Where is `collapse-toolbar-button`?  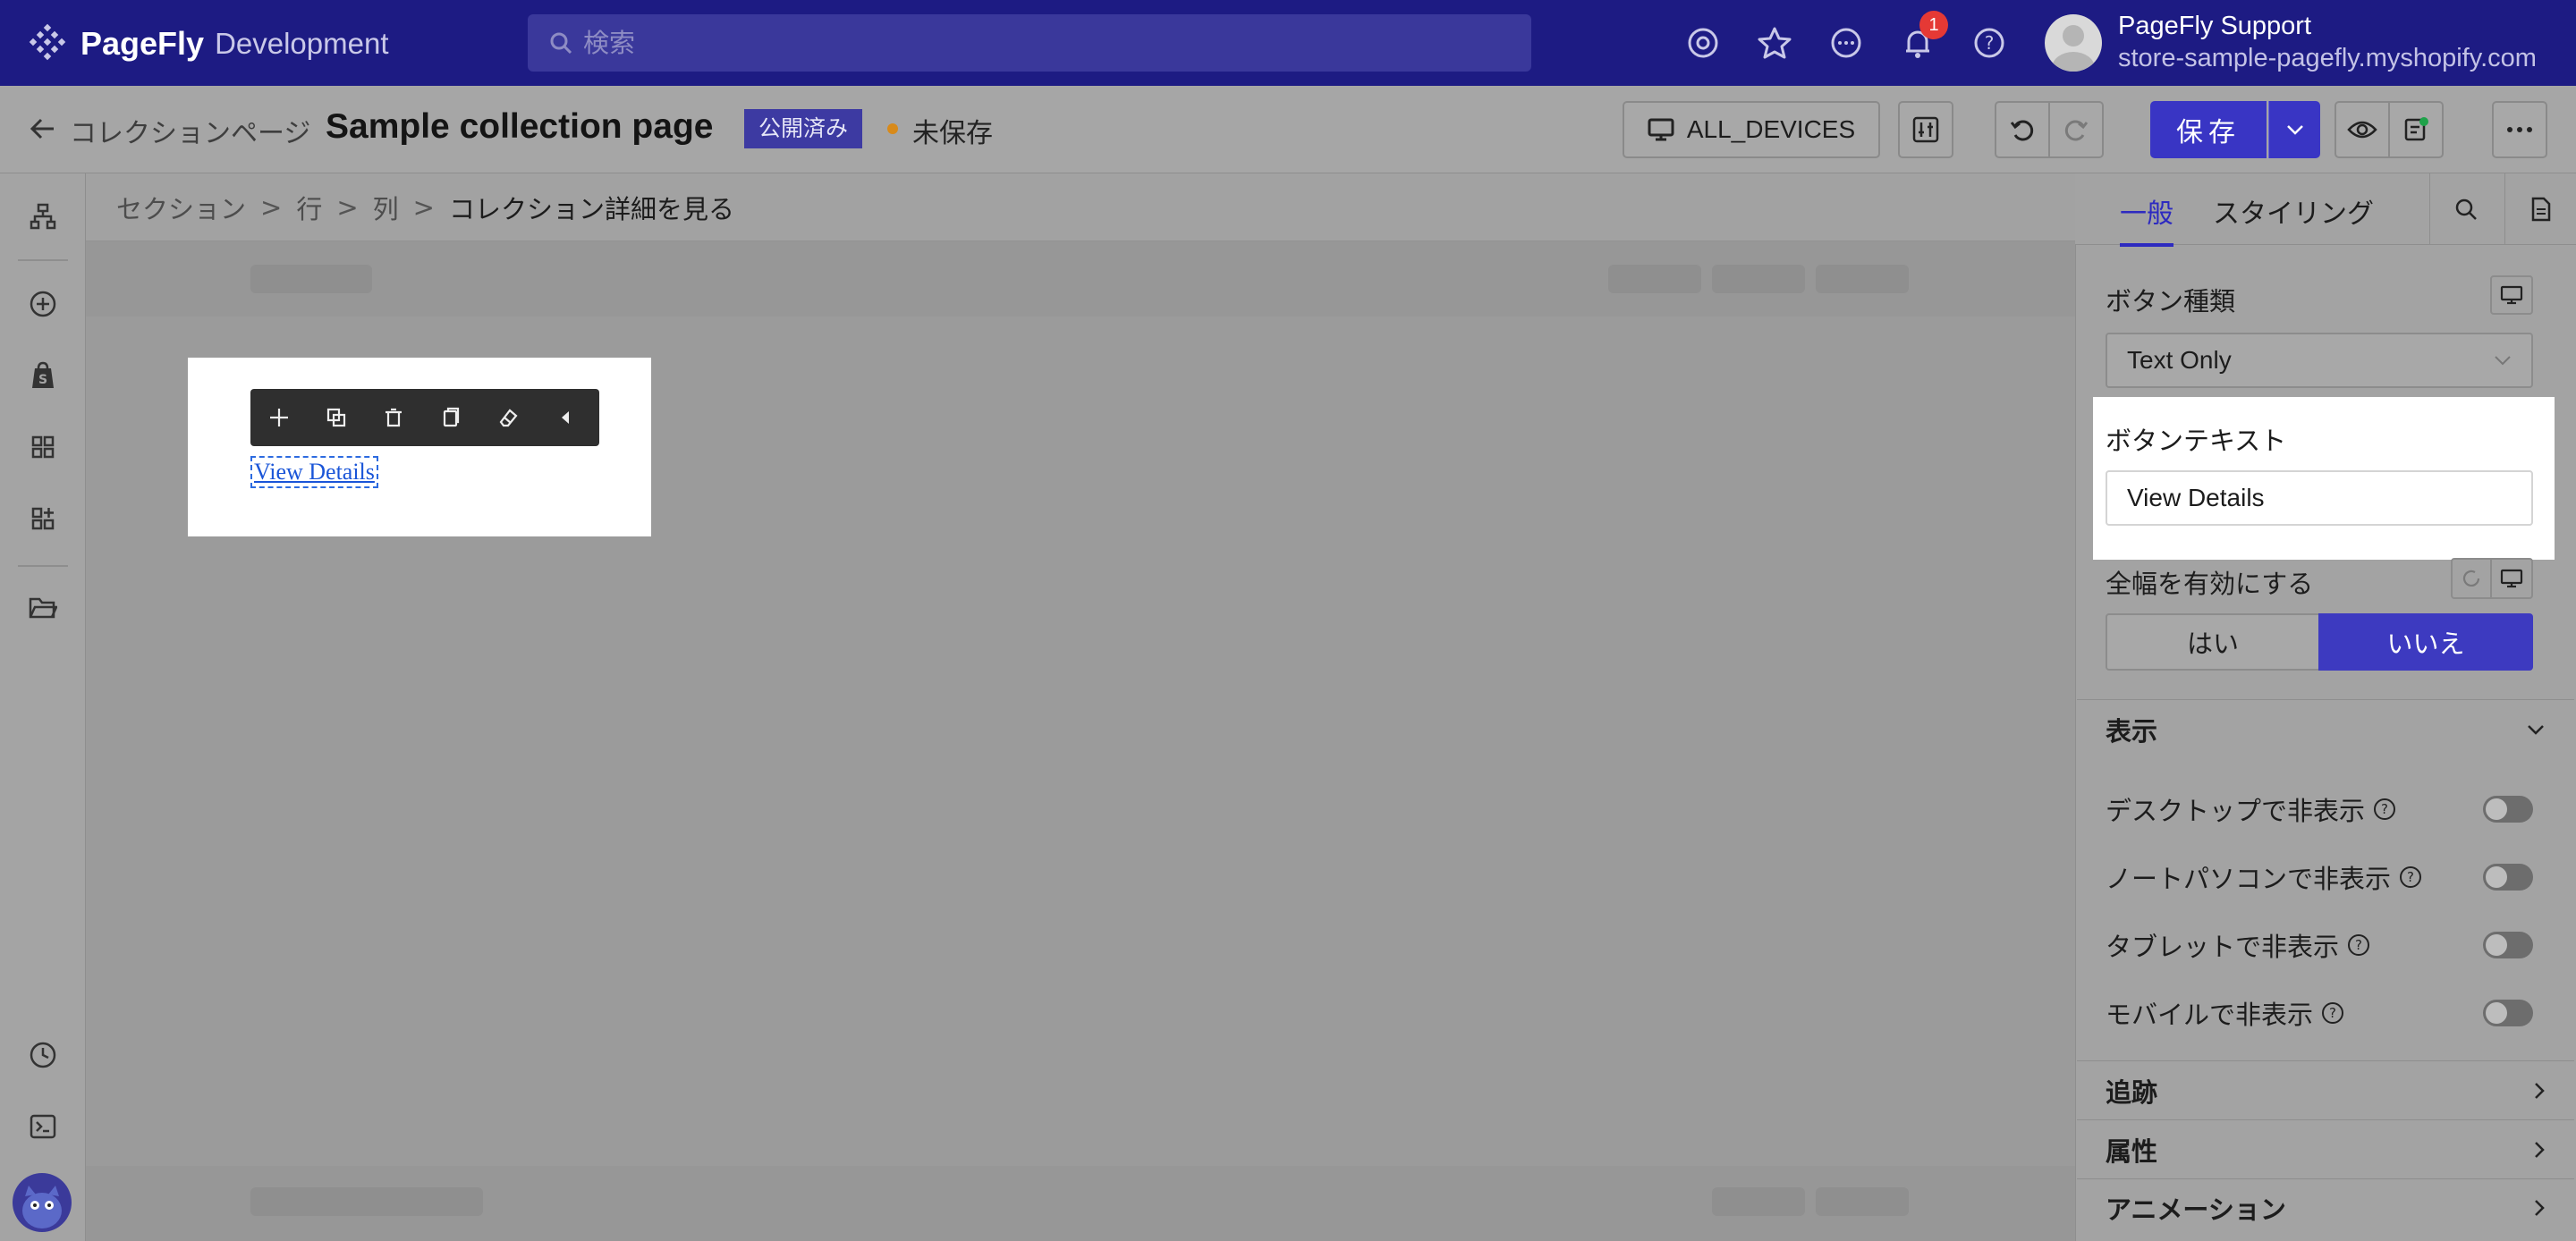
collapse-toolbar-button is located at coordinates (565, 417).